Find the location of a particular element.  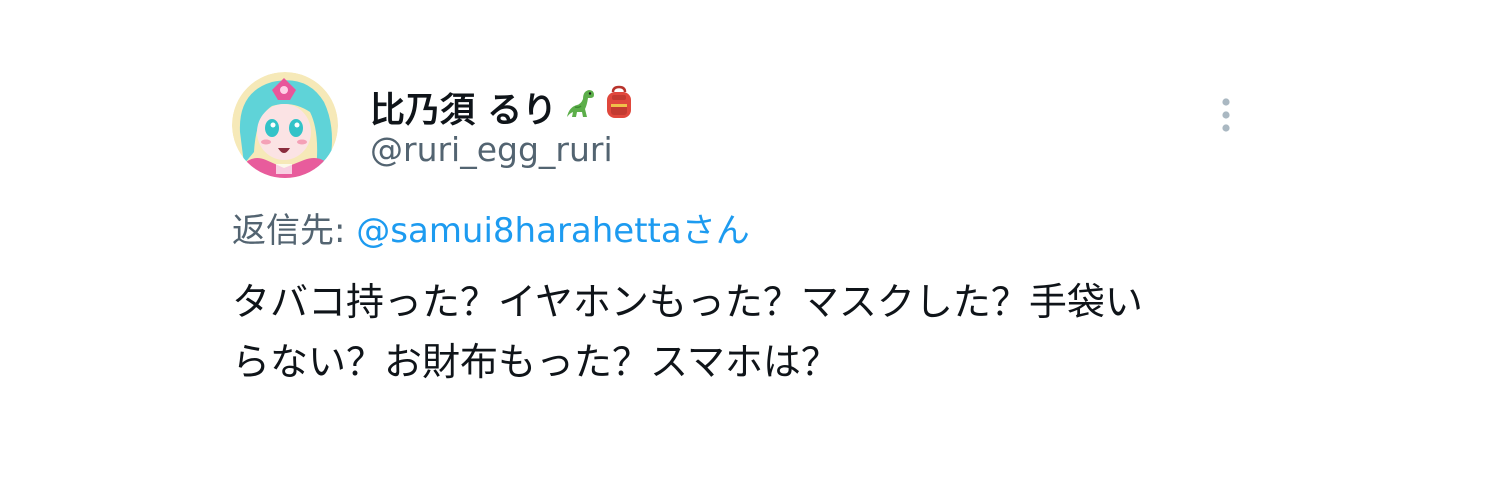

tweet-text-line: タバコ持った？イヤホンもった？マスクした？手袋い is located at coordinates (687, 302).